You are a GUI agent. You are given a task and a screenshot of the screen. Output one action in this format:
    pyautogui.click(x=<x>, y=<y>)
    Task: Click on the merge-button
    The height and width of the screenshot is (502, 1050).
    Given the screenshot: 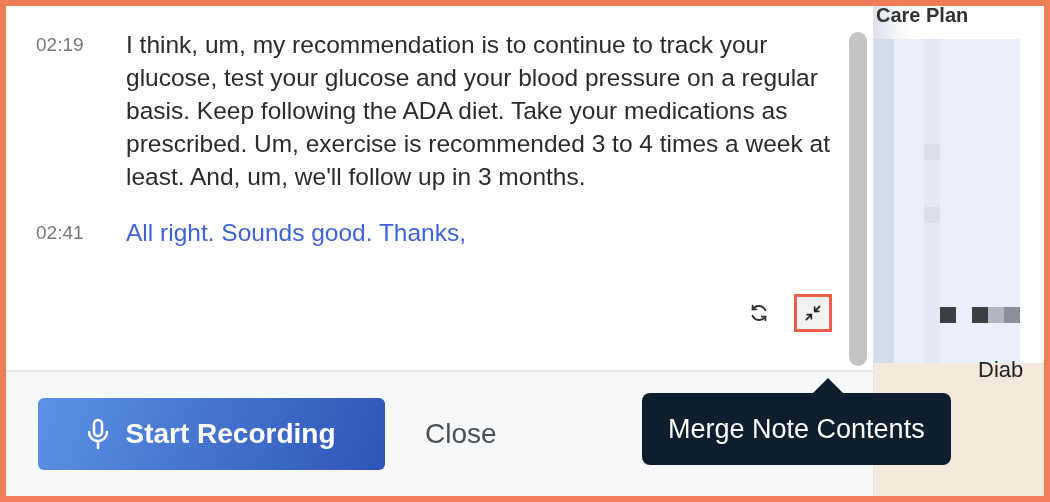 What is the action you would take?
    pyautogui.click(x=813, y=313)
    